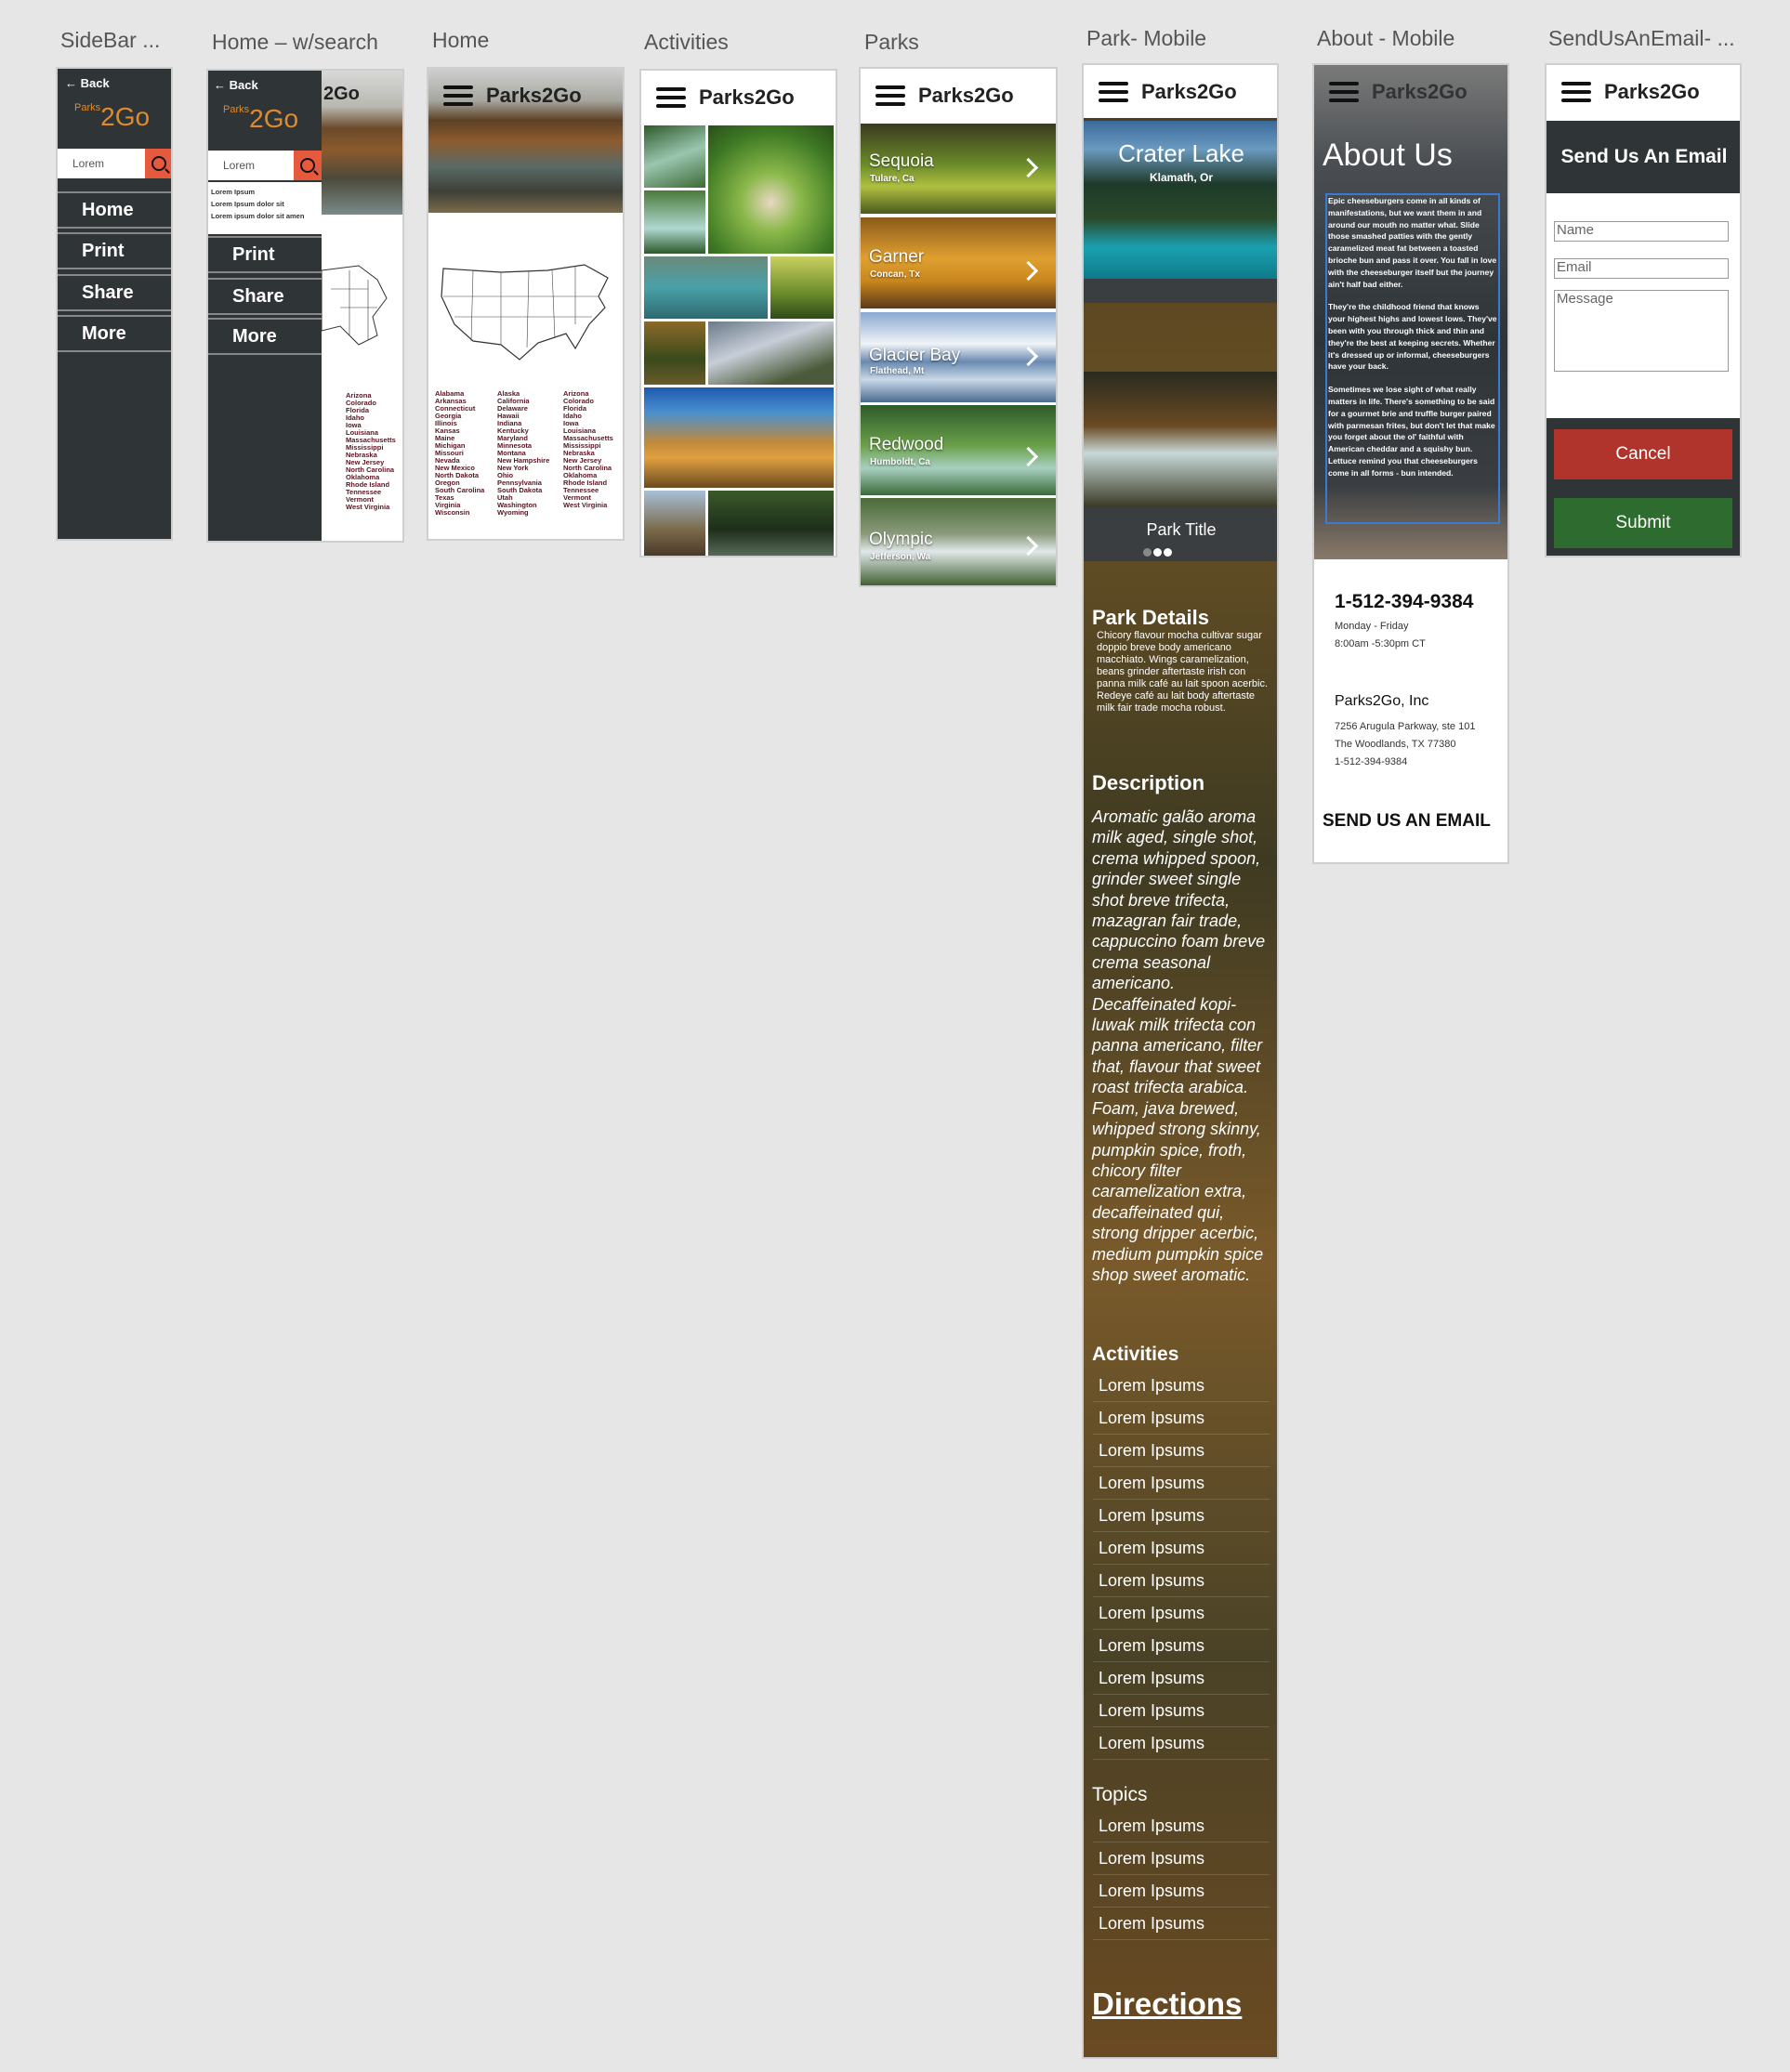 Image resolution: width=1790 pixels, height=2072 pixels. I want to click on activity-photo-hiker, so click(674, 523).